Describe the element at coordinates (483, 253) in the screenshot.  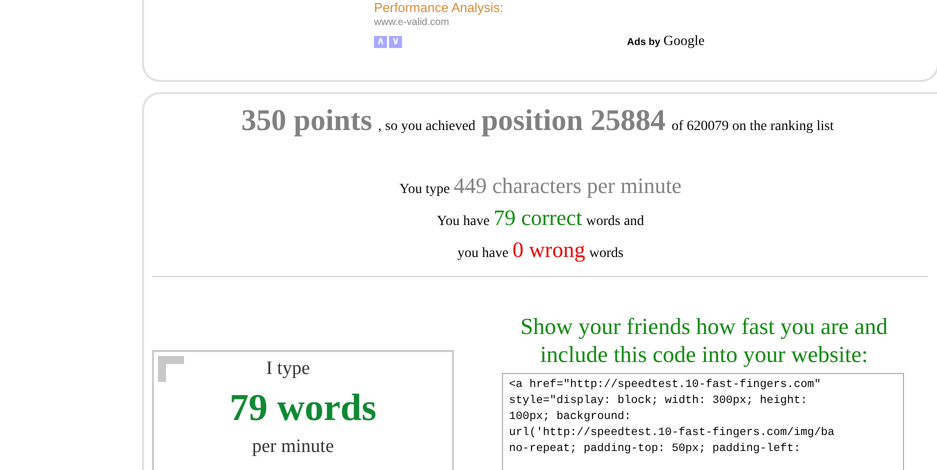
I see `stat-label: you have` at that location.